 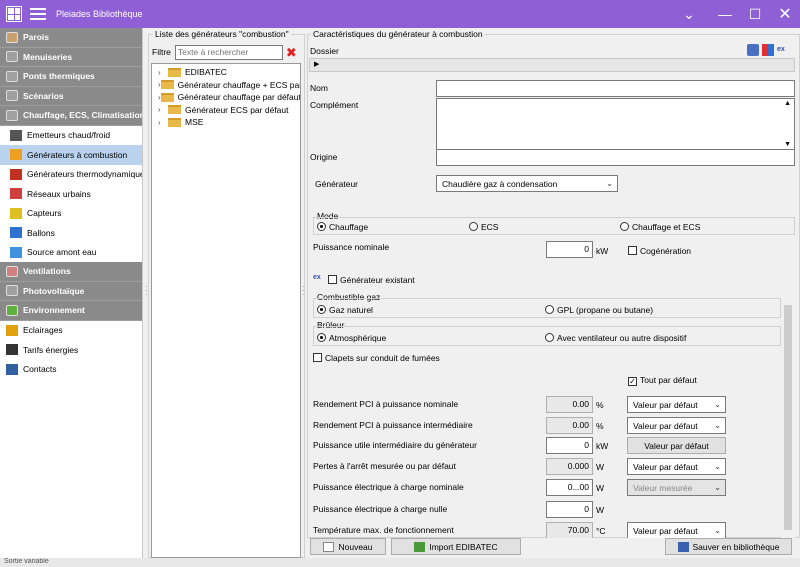 What do you see at coordinates (569, 466) in the screenshot?
I see `parameter-value-input: 0.000` at bounding box center [569, 466].